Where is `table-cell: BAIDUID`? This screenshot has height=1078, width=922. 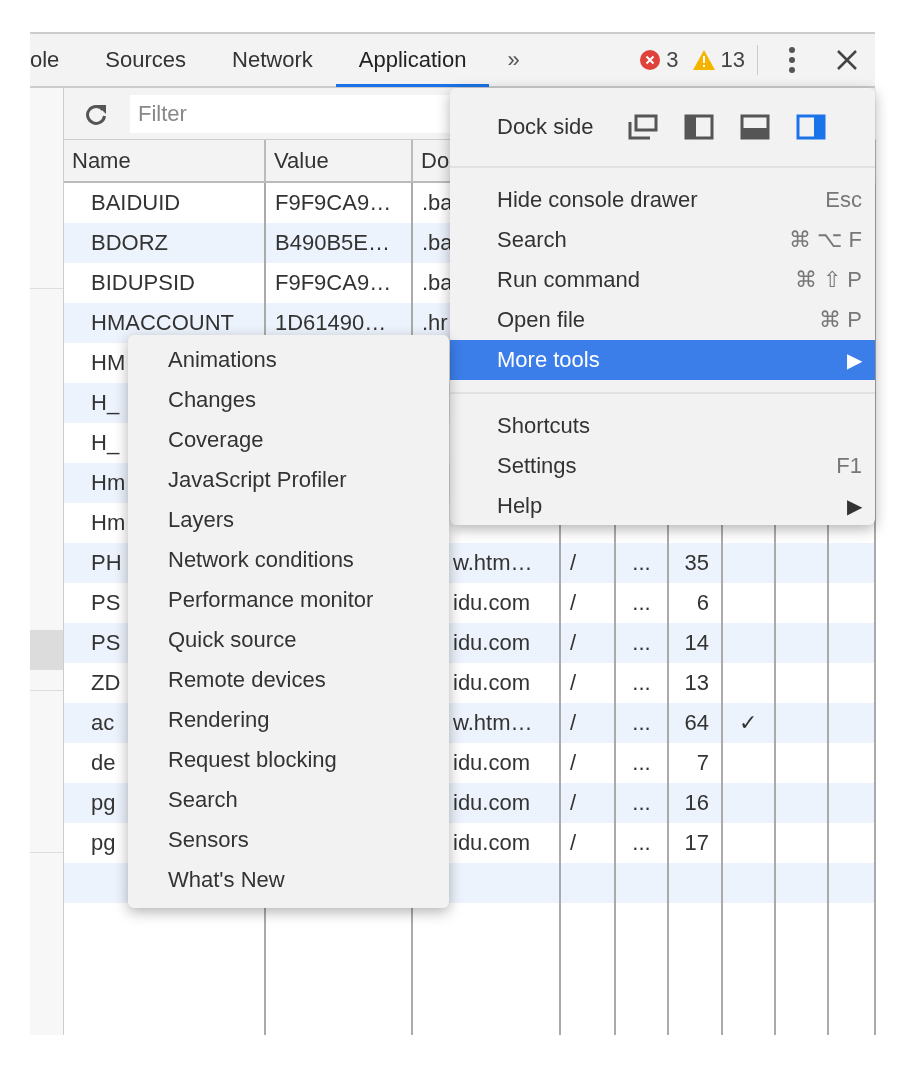 table-cell: BAIDUID is located at coordinates (136, 203).